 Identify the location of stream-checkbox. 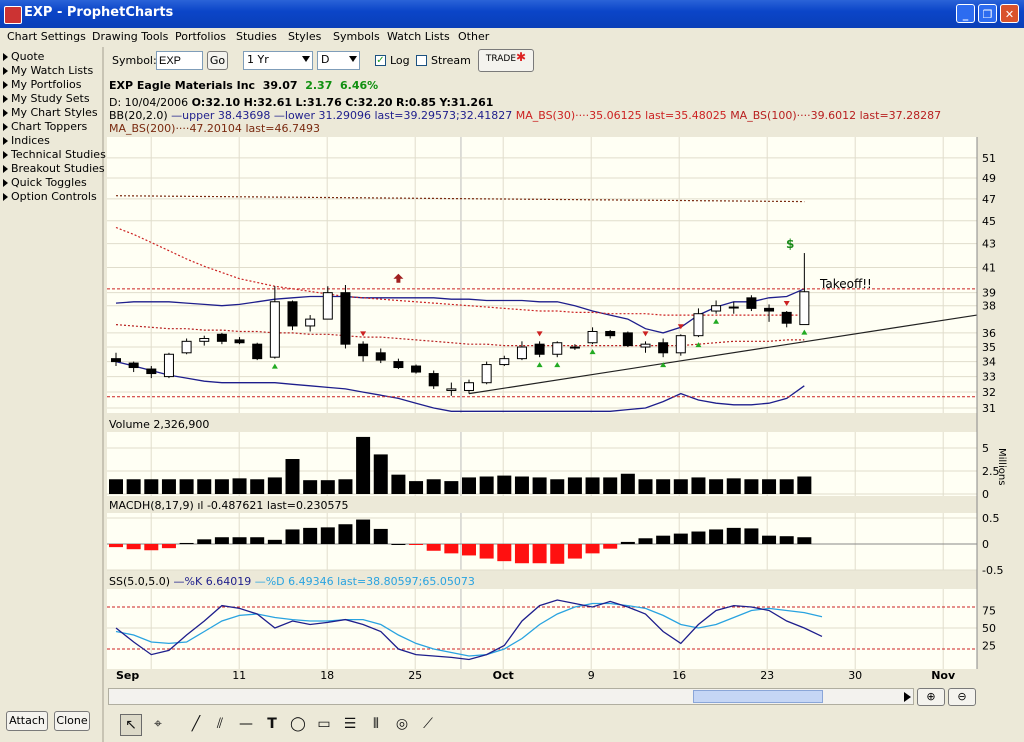
(421, 60).